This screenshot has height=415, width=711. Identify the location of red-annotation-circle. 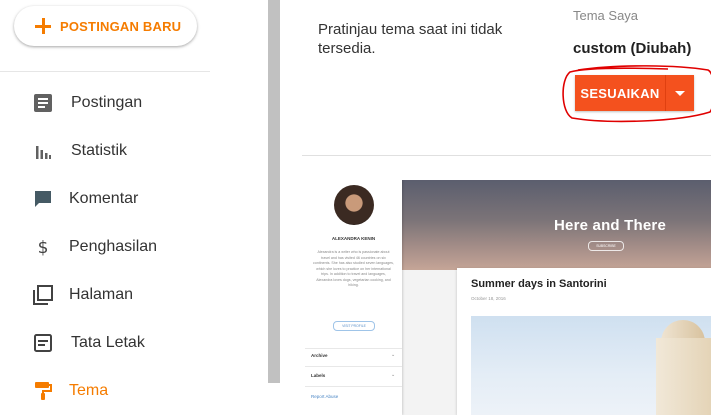
(636, 94).